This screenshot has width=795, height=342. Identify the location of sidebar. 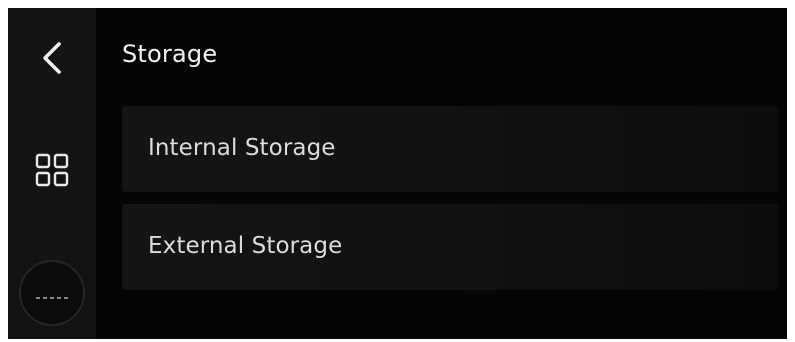
(52, 173).